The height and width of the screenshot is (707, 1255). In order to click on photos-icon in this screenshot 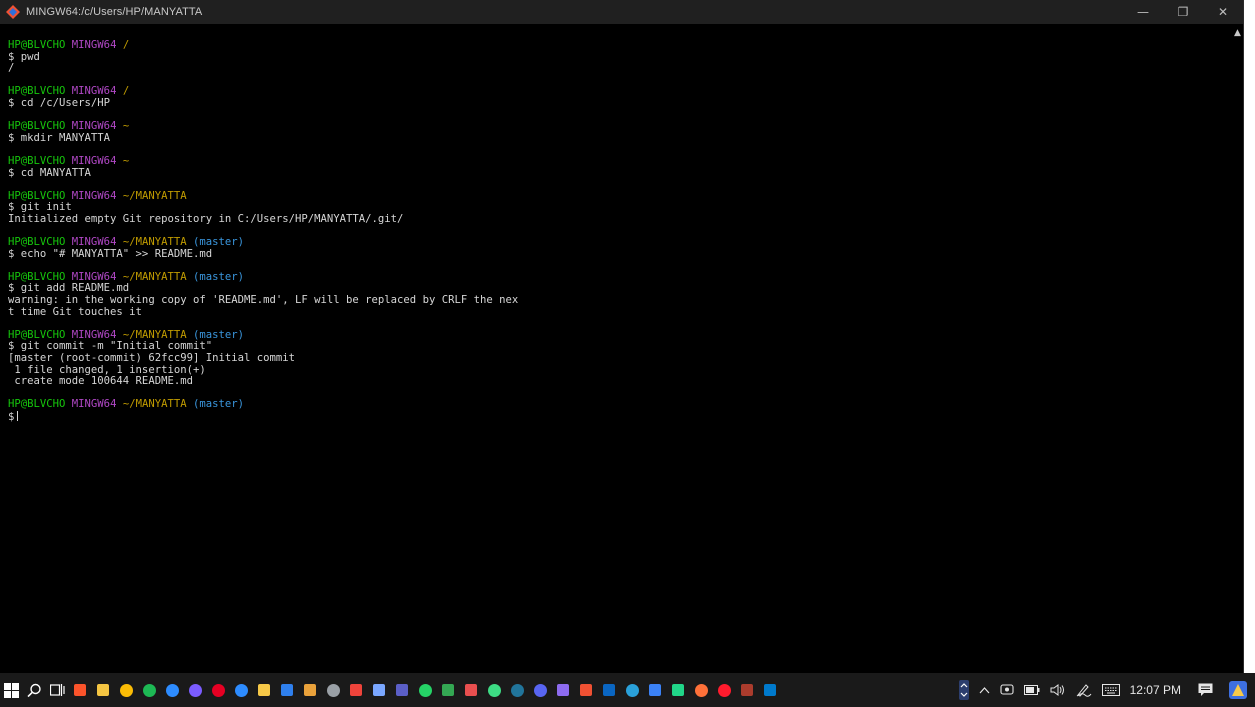, I will do `click(287, 690)`.